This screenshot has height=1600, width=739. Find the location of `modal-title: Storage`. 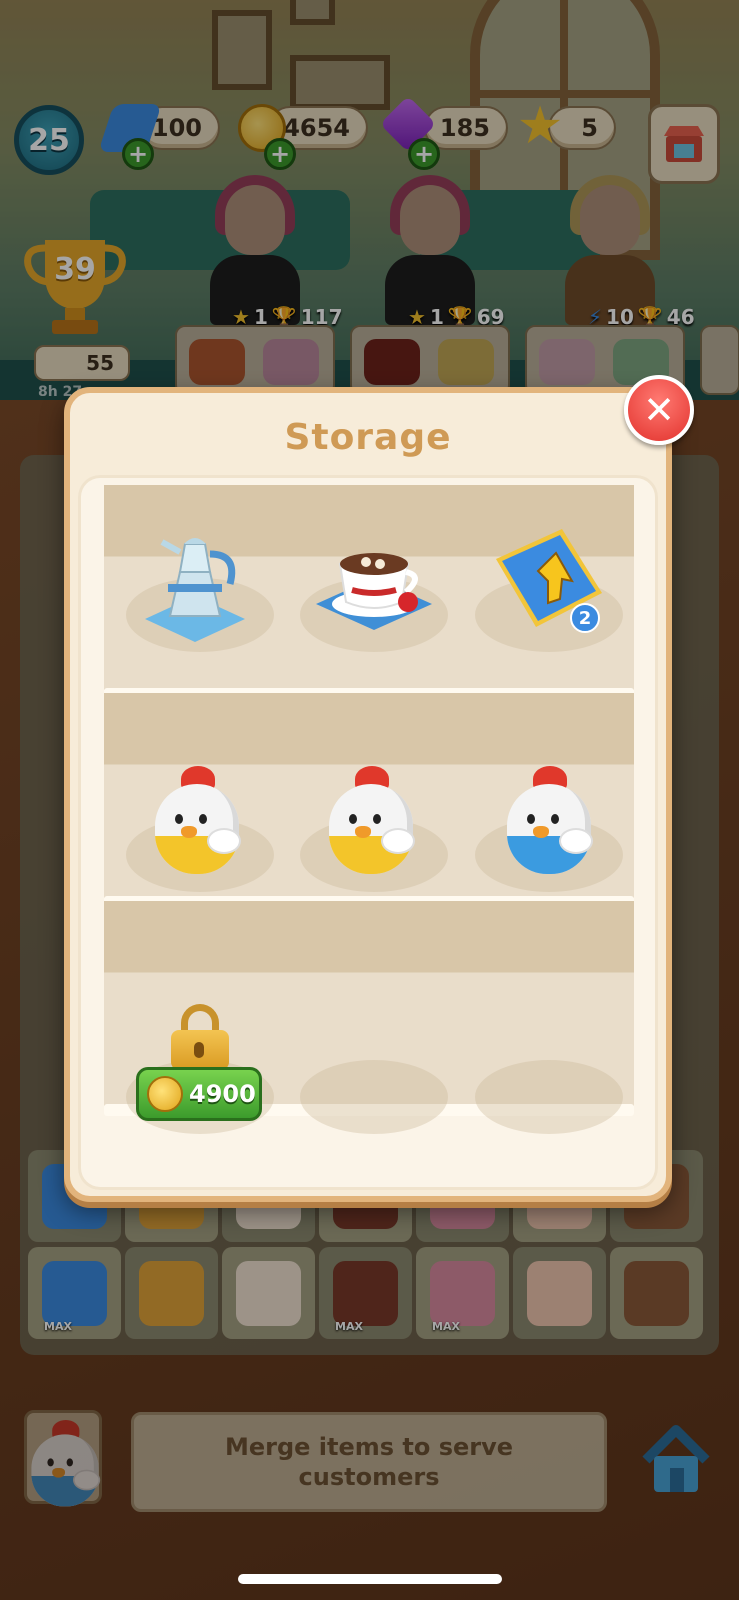

modal-title: Storage is located at coordinates (368, 437).